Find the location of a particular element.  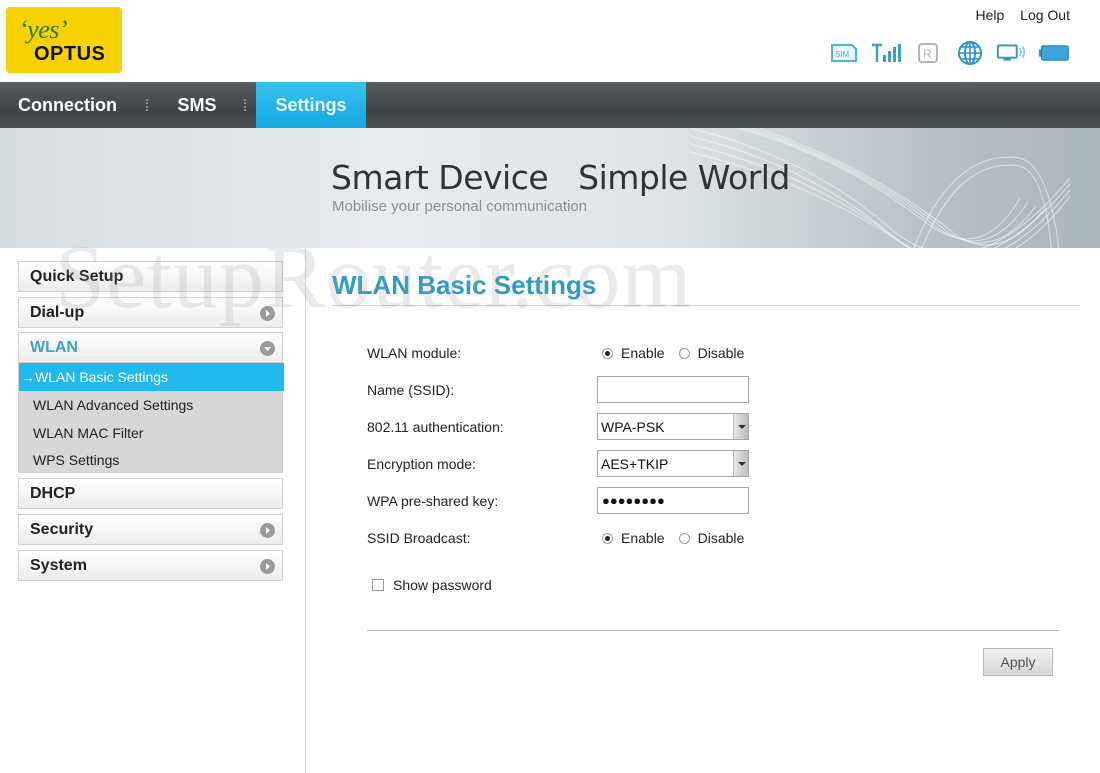

sidebar-item-label: WLAN is located at coordinates (54, 347).